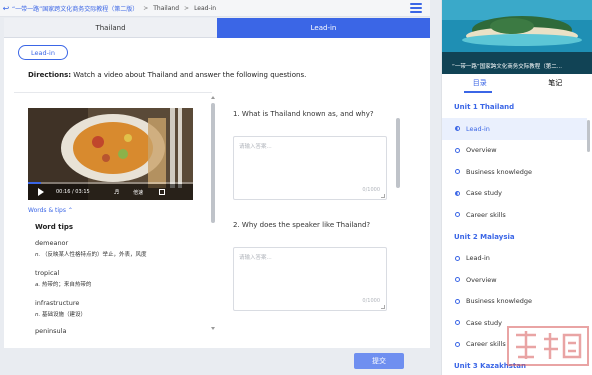 This screenshot has height=375, width=592. Describe the element at coordinates (43, 52) in the screenshot. I see `lead-in-badge: Lead-in` at that location.